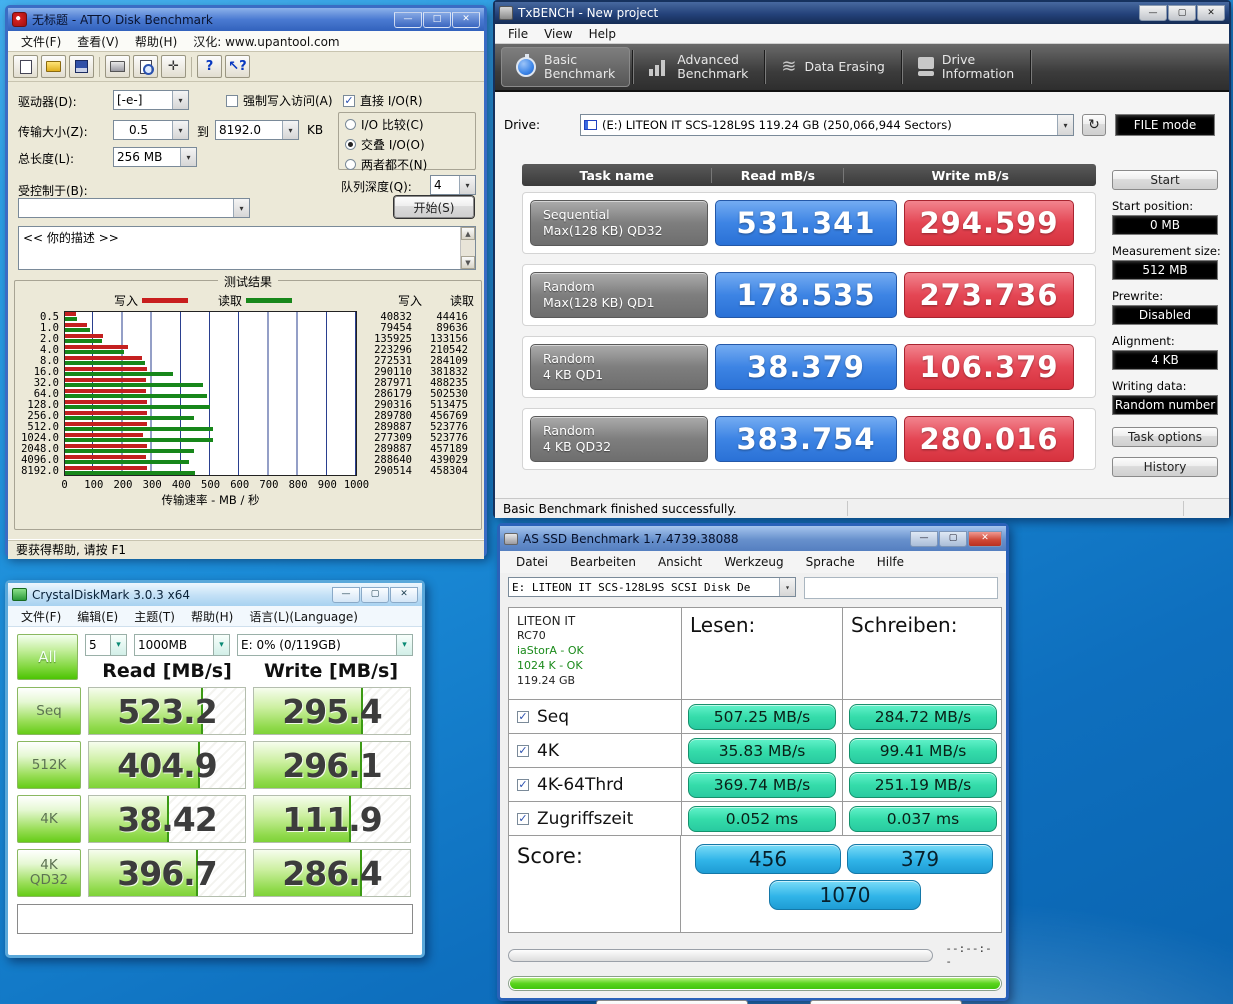  Describe the element at coordinates (154, 616) in the screenshot. I see `cdm-menu-item: 主题(T)` at that location.